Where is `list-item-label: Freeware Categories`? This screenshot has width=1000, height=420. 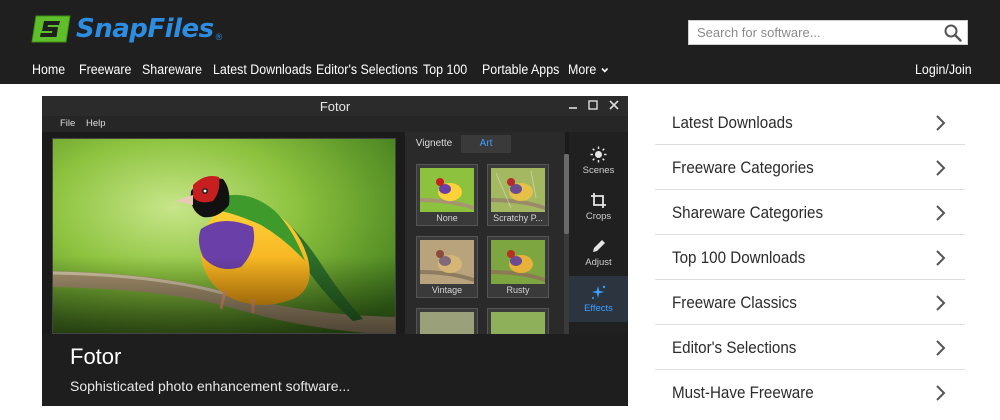
list-item-label: Freeware Categories is located at coordinates (743, 168).